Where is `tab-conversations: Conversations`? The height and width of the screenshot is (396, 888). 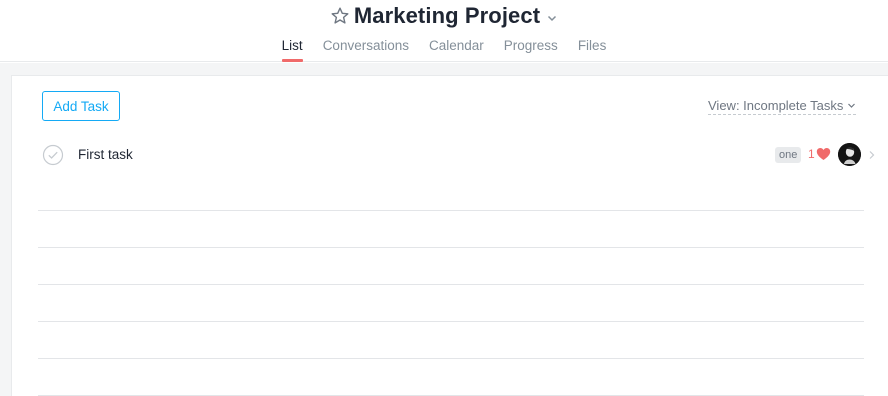
tab-conversations: Conversations is located at coordinates (366, 49).